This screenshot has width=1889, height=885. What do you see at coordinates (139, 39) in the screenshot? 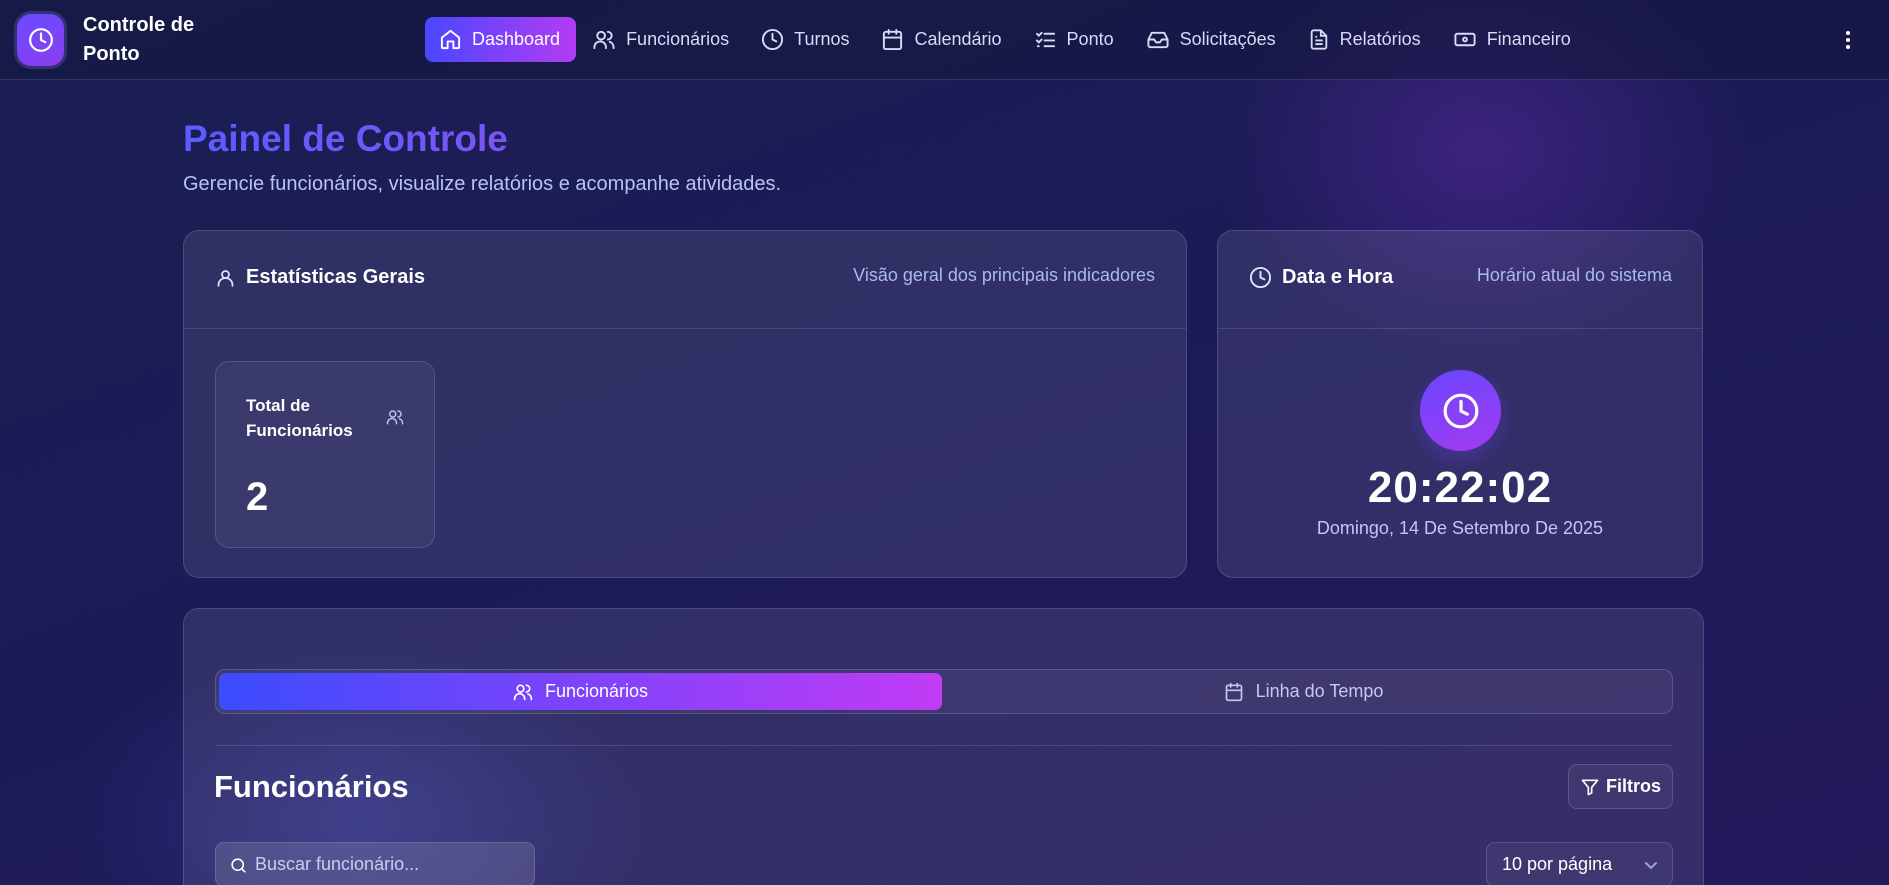
I see `app-title: Controle de Ponto` at bounding box center [139, 39].